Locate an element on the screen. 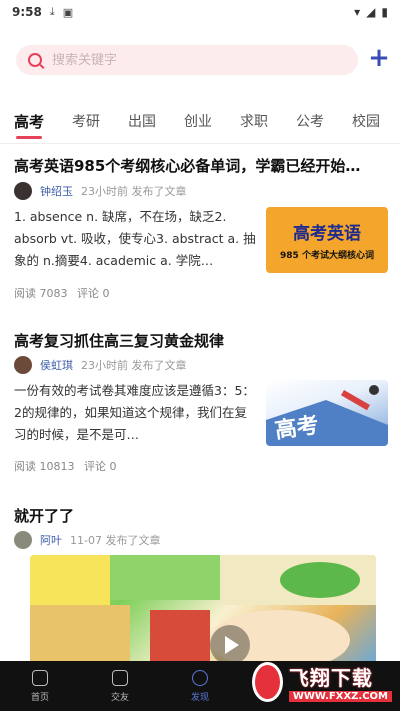 The height and width of the screenshot is (711, 400). article-thumbnail: 高考英语 985 个考试大纲核心词 is located at coordinates (327, 240).